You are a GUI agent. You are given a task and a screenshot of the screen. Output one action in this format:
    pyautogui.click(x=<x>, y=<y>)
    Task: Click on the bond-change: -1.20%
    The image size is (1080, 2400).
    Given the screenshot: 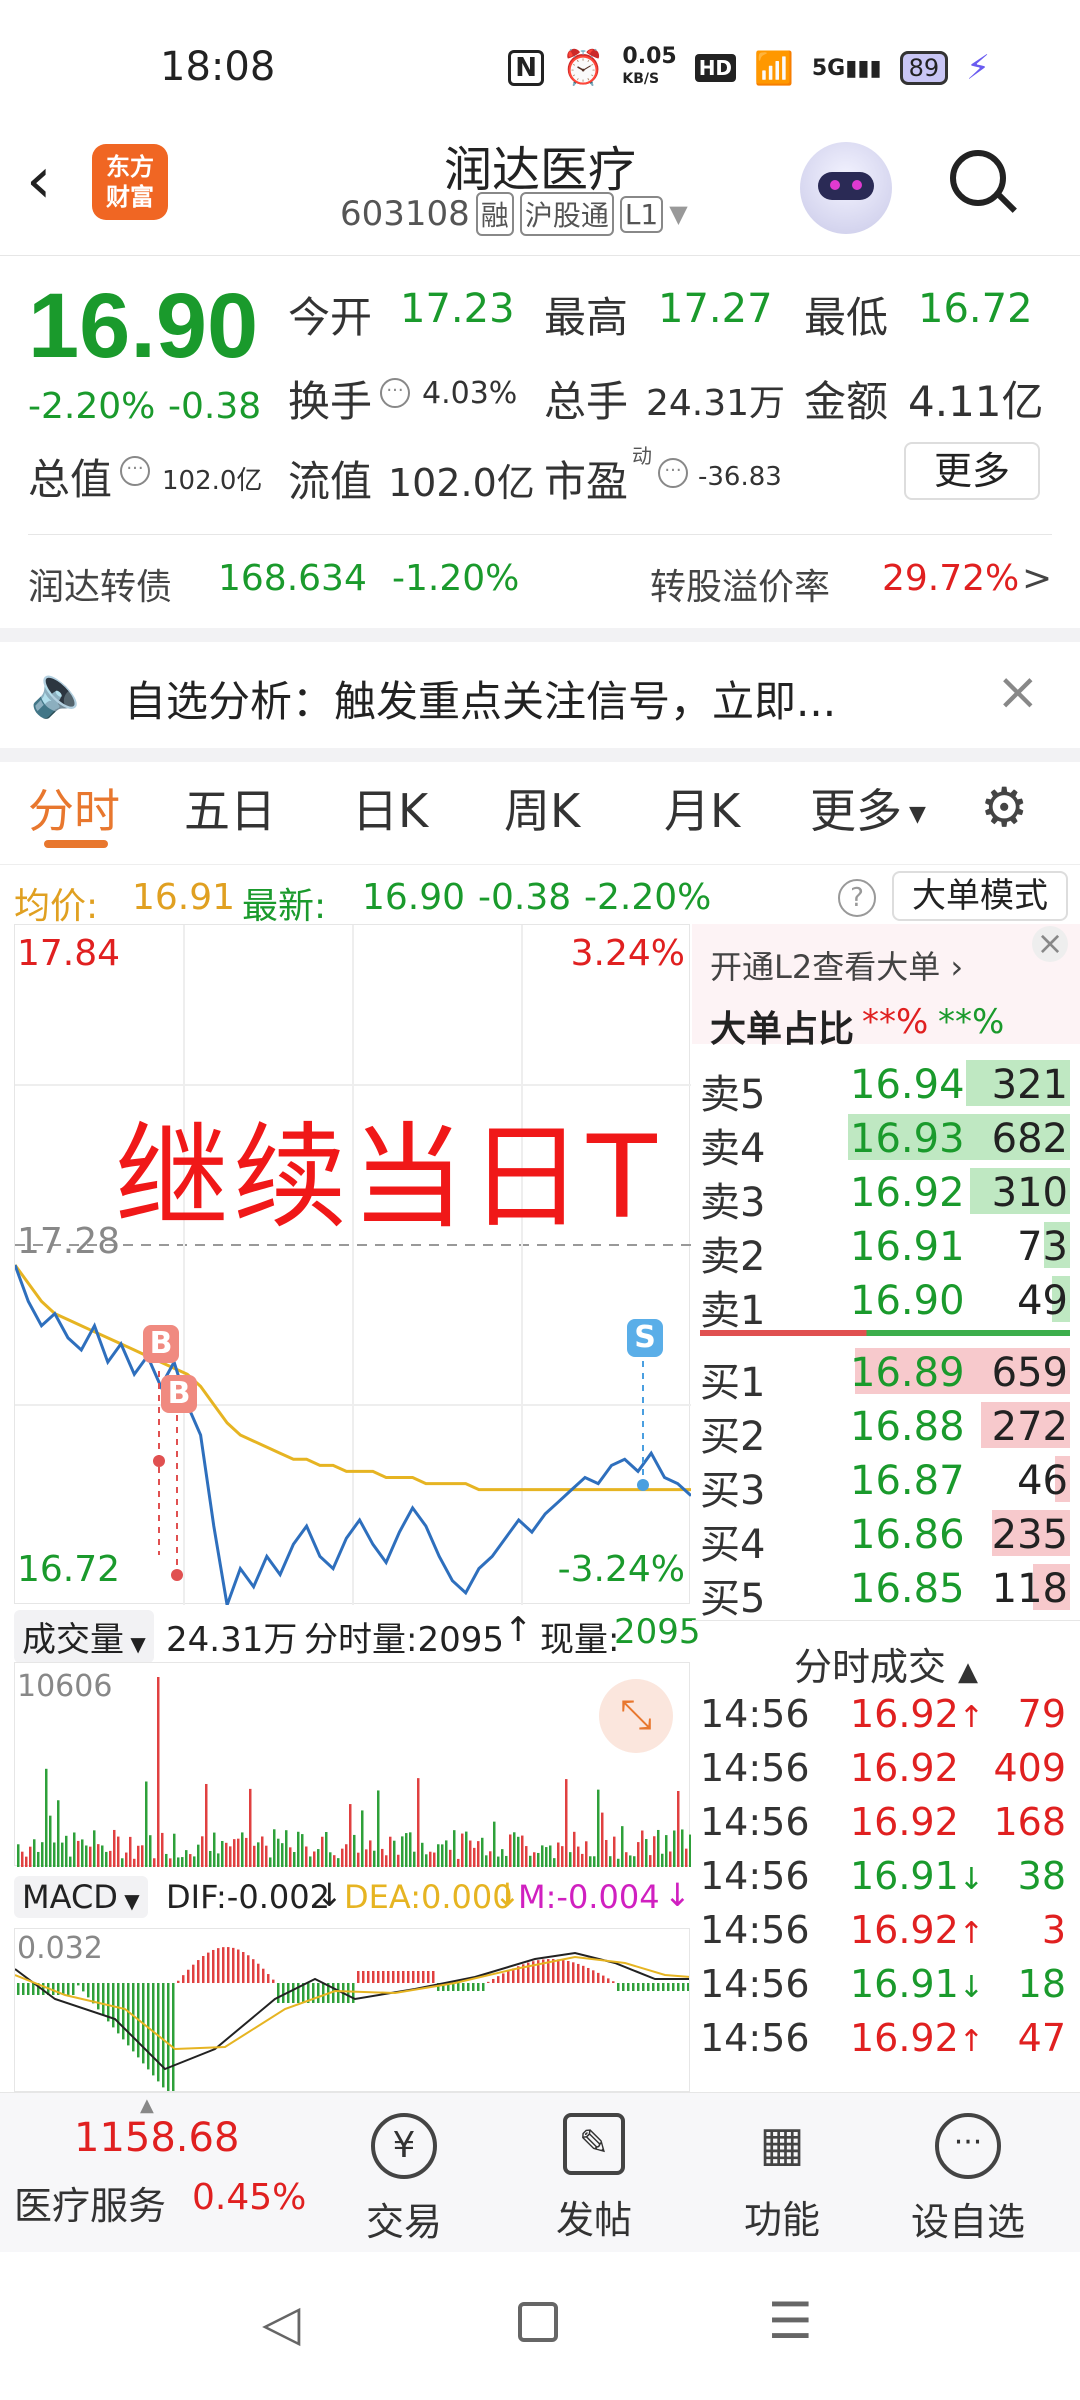 What is the action you would take?
    pyautogui.click(x=456, y=578)
    